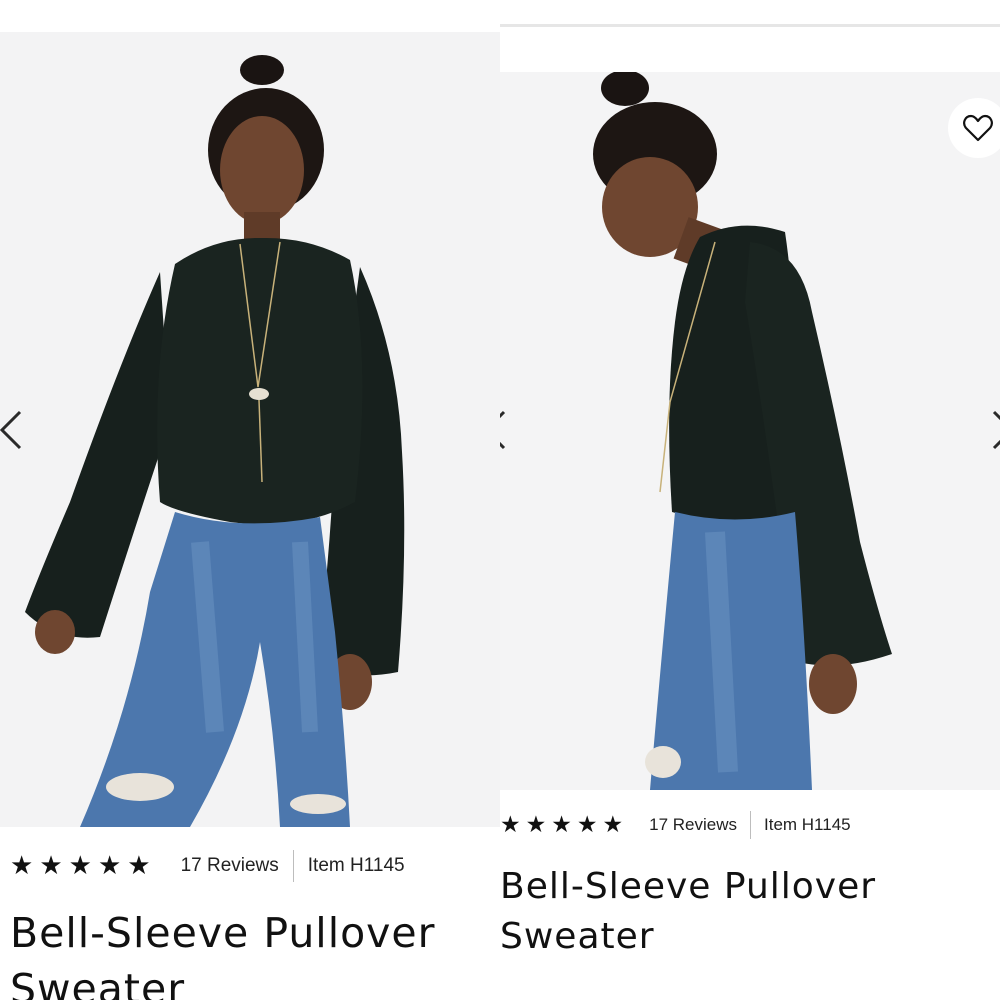  I want to click on chevron-right-icon, so click(996, 430).